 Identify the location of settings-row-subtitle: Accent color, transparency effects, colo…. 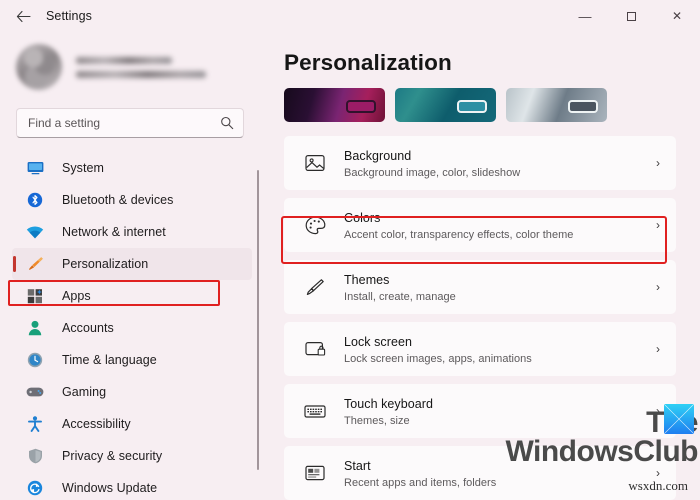
(459, 235).